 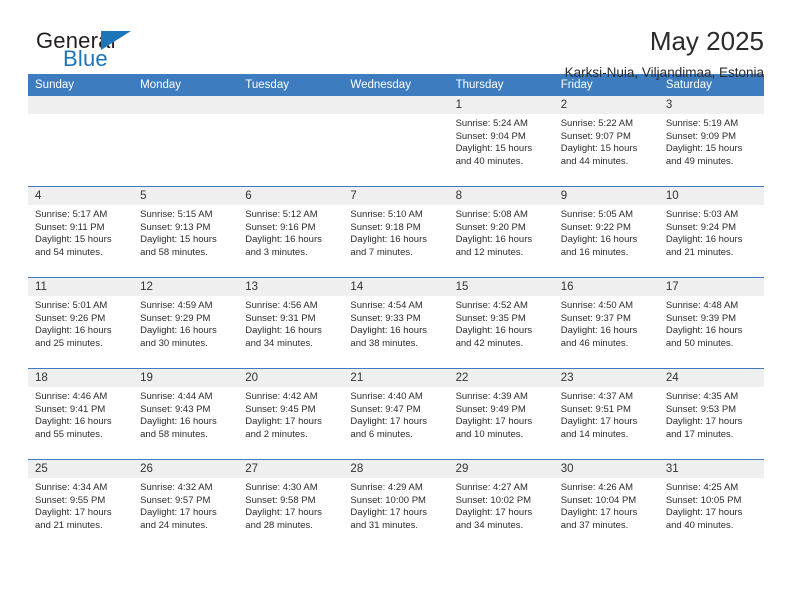 What do you see at coordinates (595, 409) in the screenshot?
I see `sunset-time: Sunset: 9:51 PM` at bounding box center [595, 409].